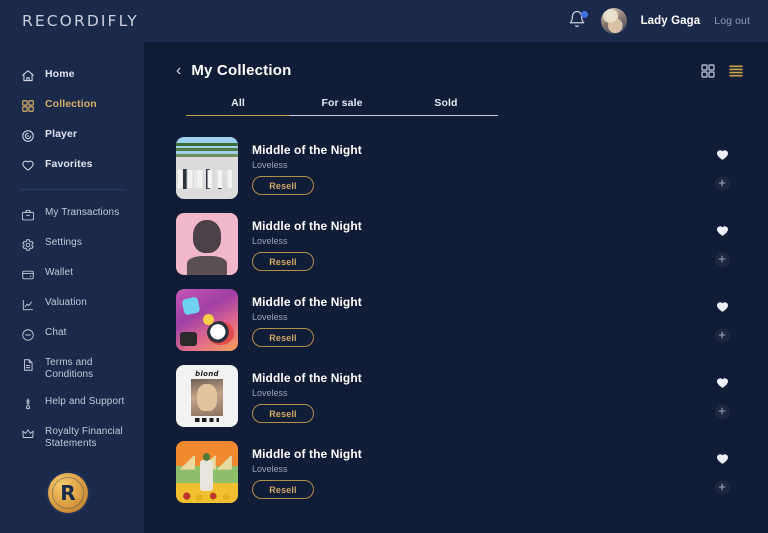 The height and width of the screenshot is (533, 768). What do you see at coordinates (27, 364) in the screenshot?
I see `document-icon` at bounding box center [27, 364].